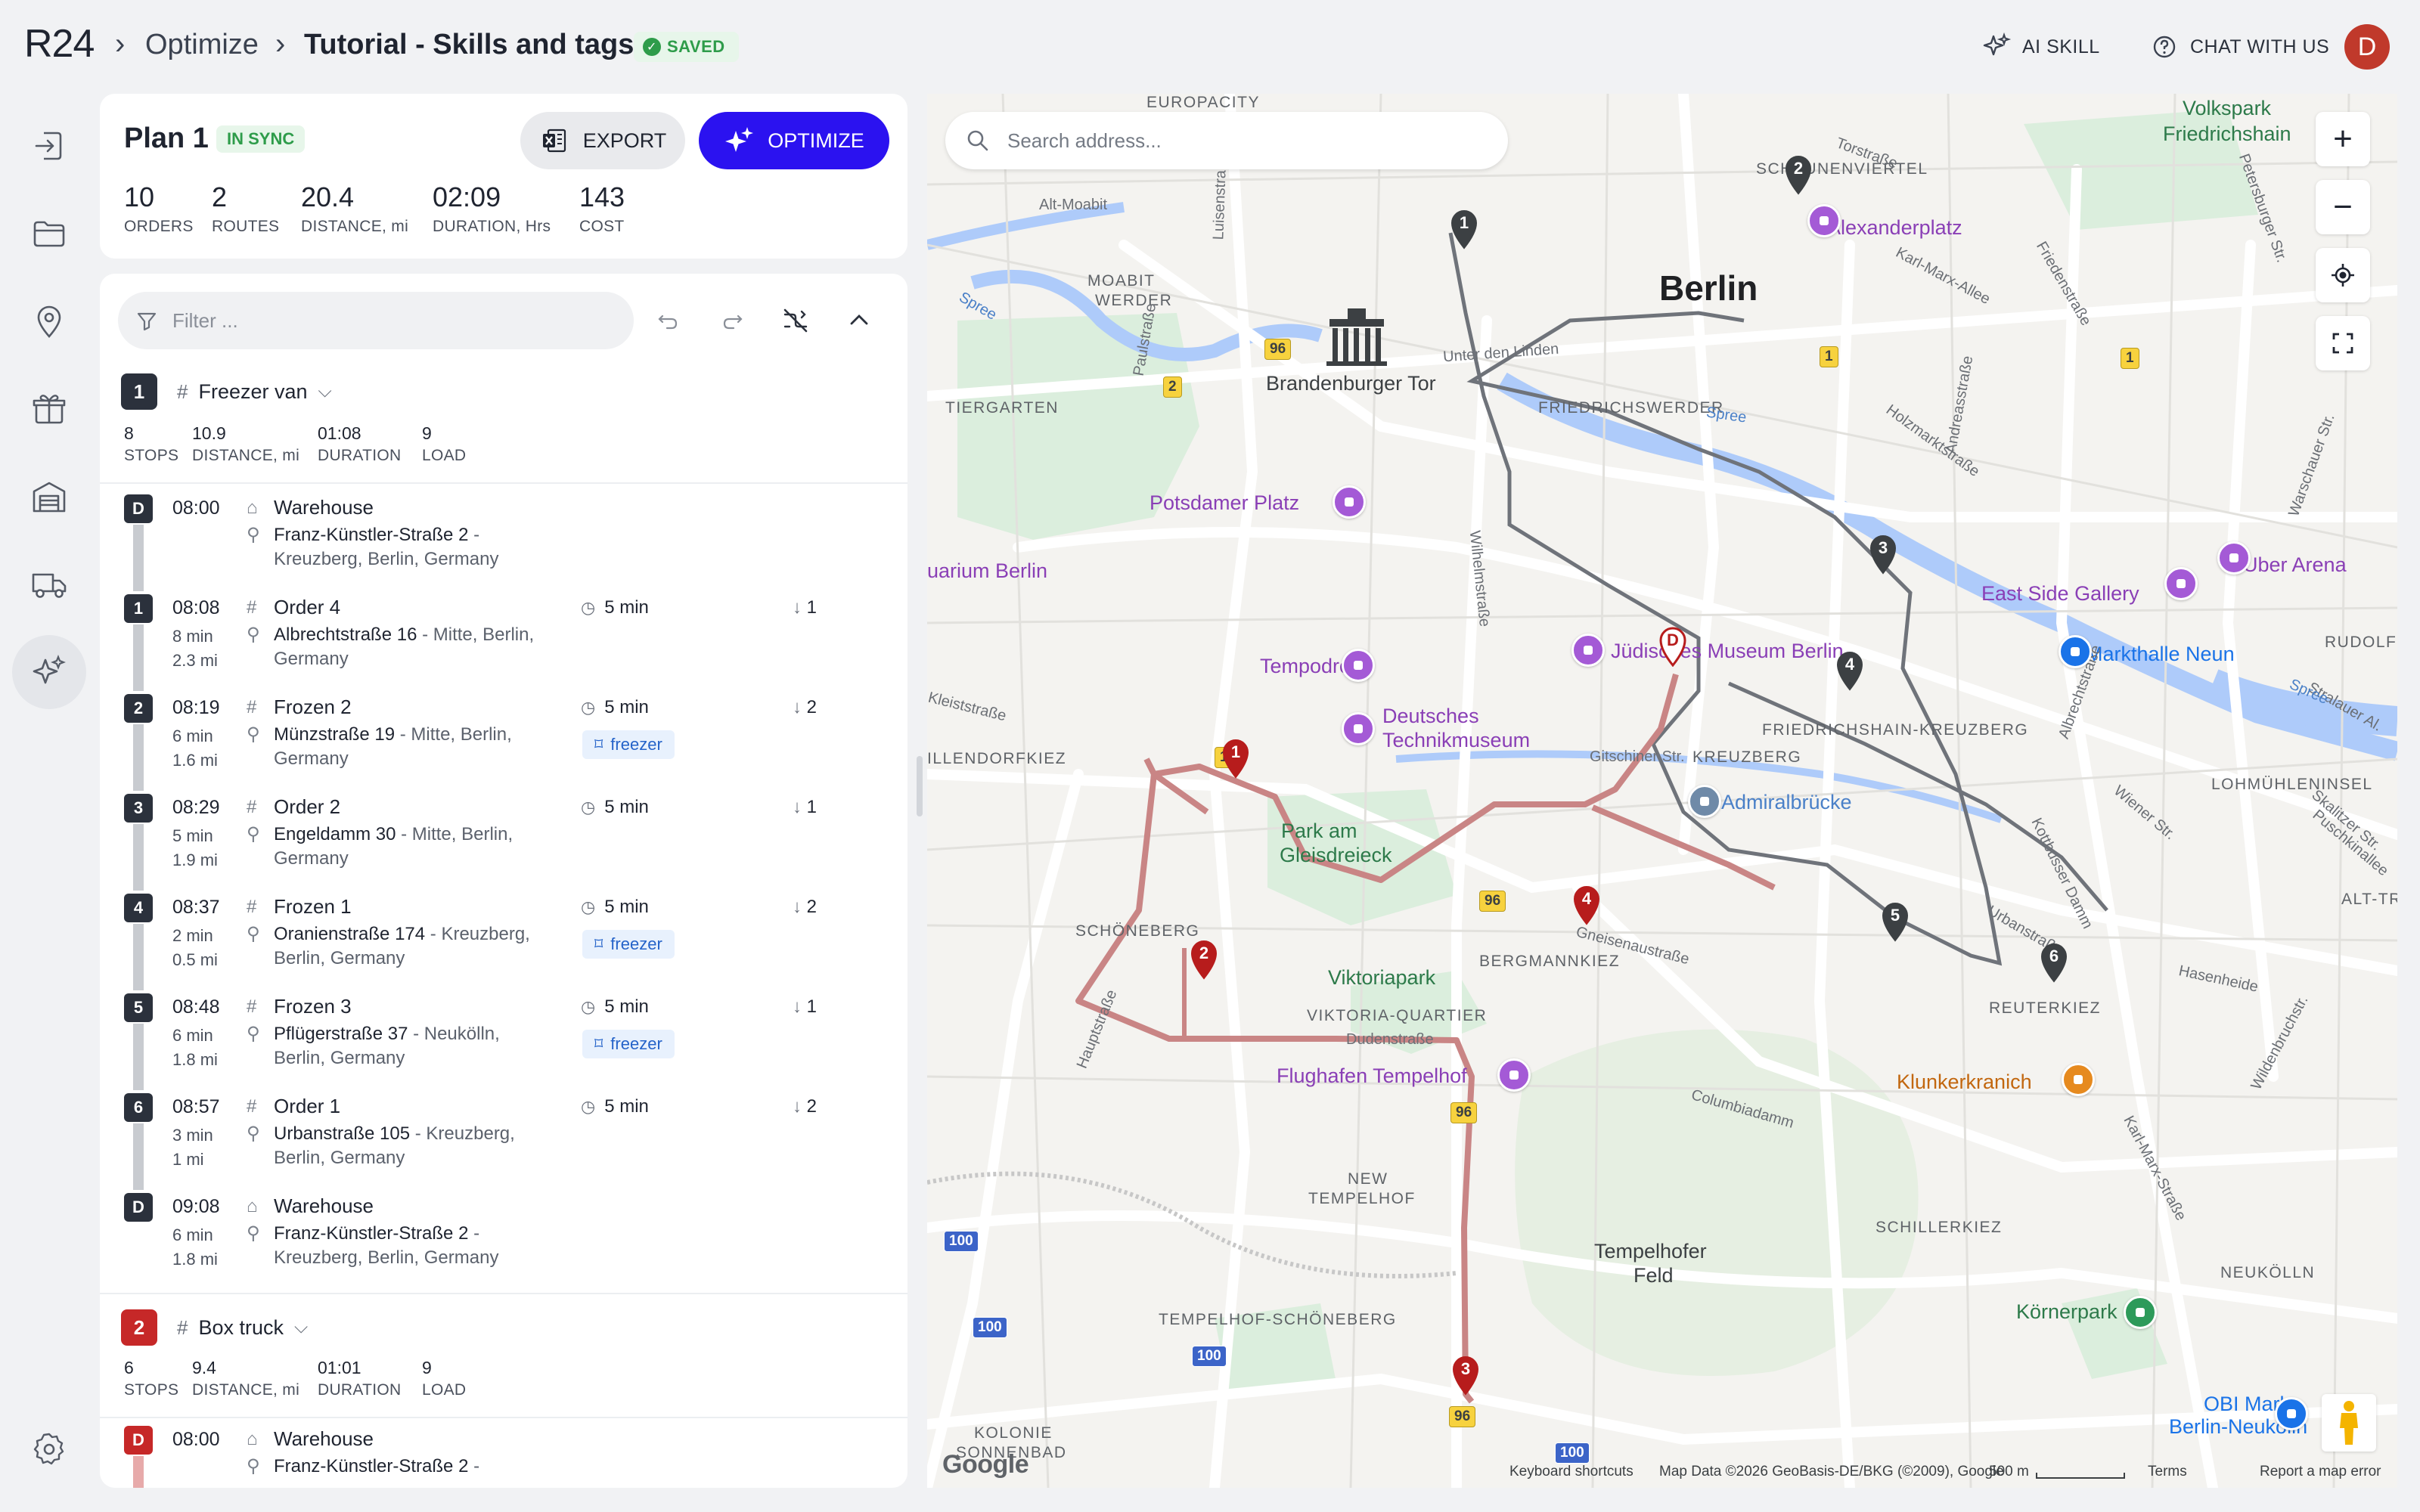  What do you see at coordinates (2227, 108) in the screenshot?
I see `park-label: Volkspark` at bounding box center [2227, 108].